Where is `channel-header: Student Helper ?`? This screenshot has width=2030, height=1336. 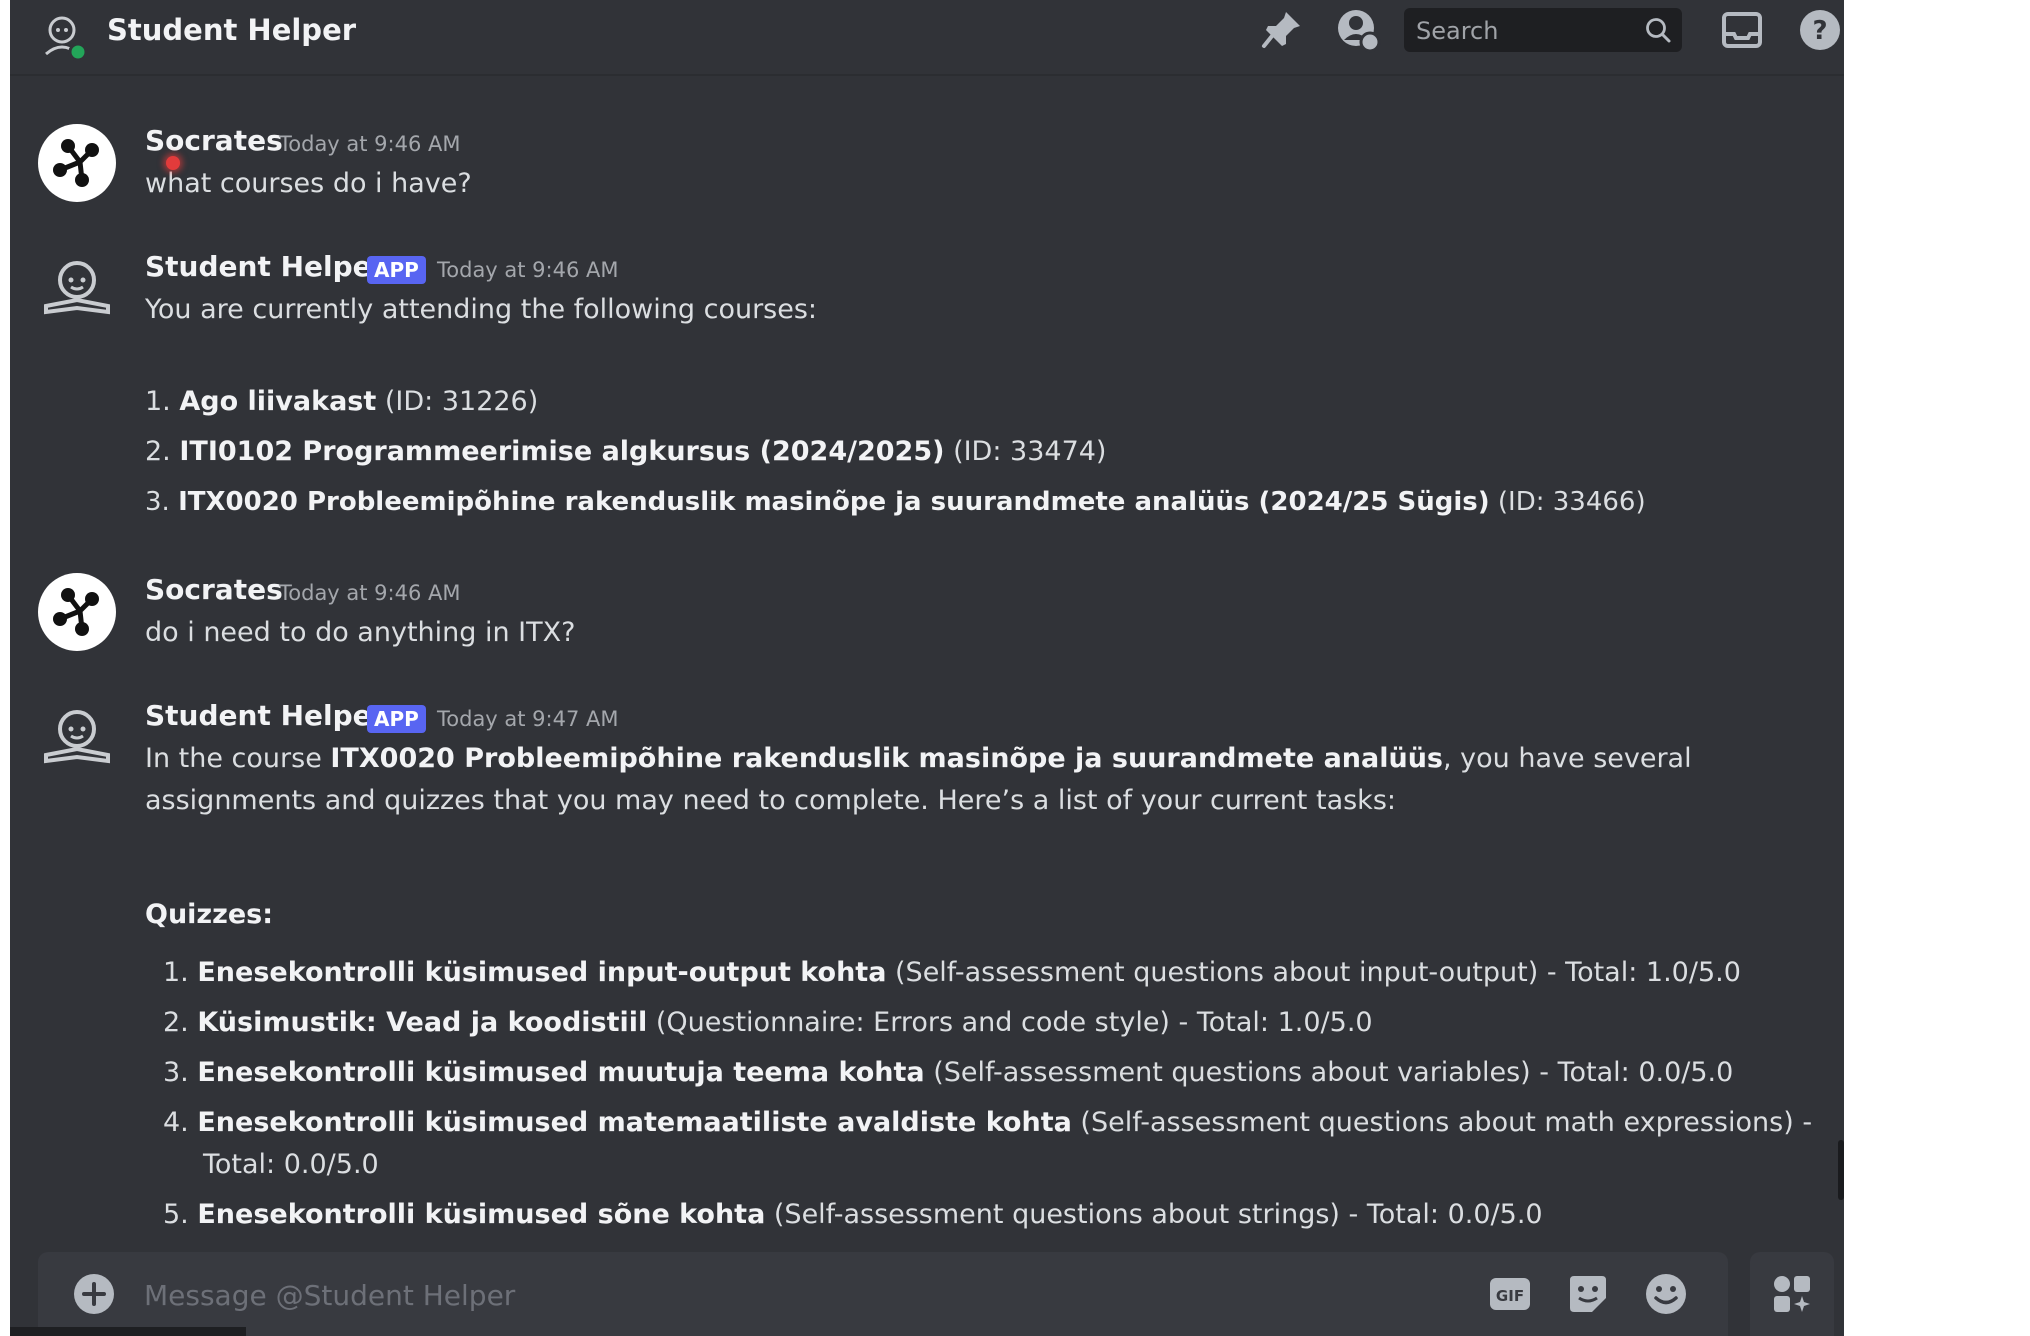 channel-header: Student Helper ? is located at coordinates (927, 38).